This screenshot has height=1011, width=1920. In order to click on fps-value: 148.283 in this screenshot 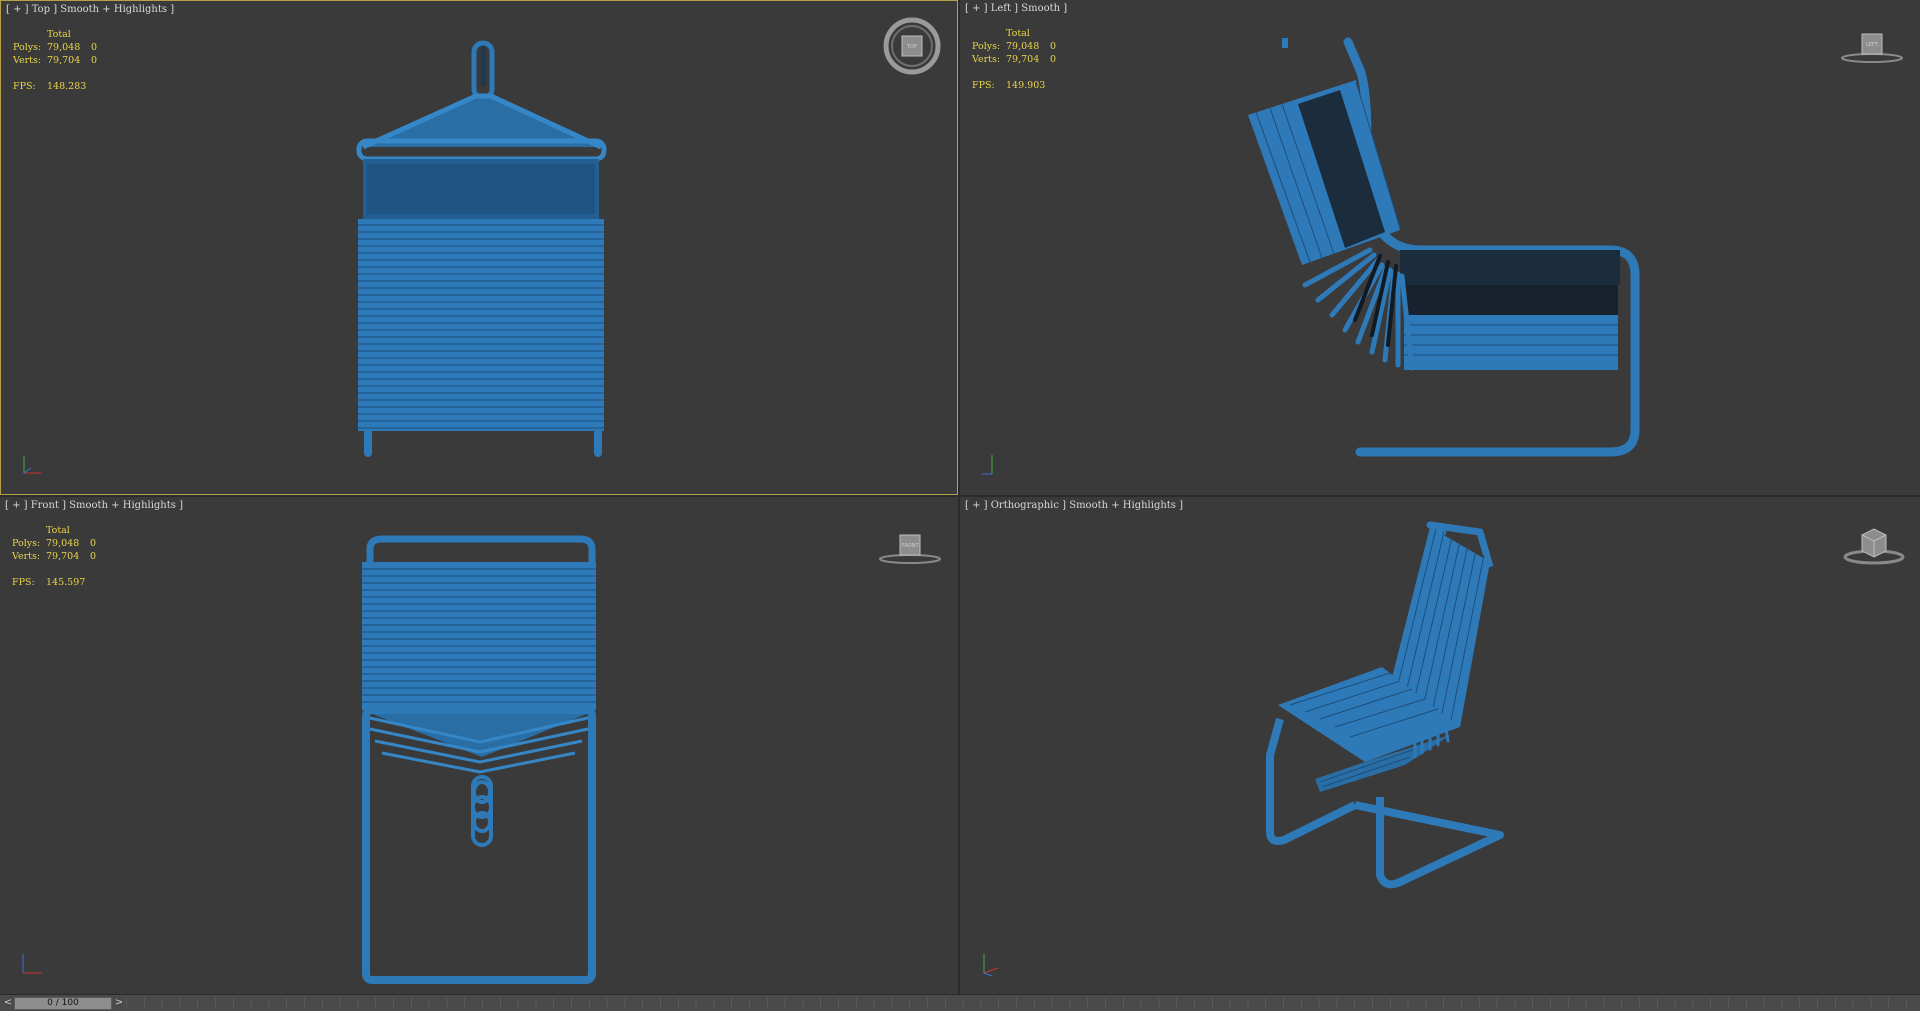, I will do `click(67, 86)`.